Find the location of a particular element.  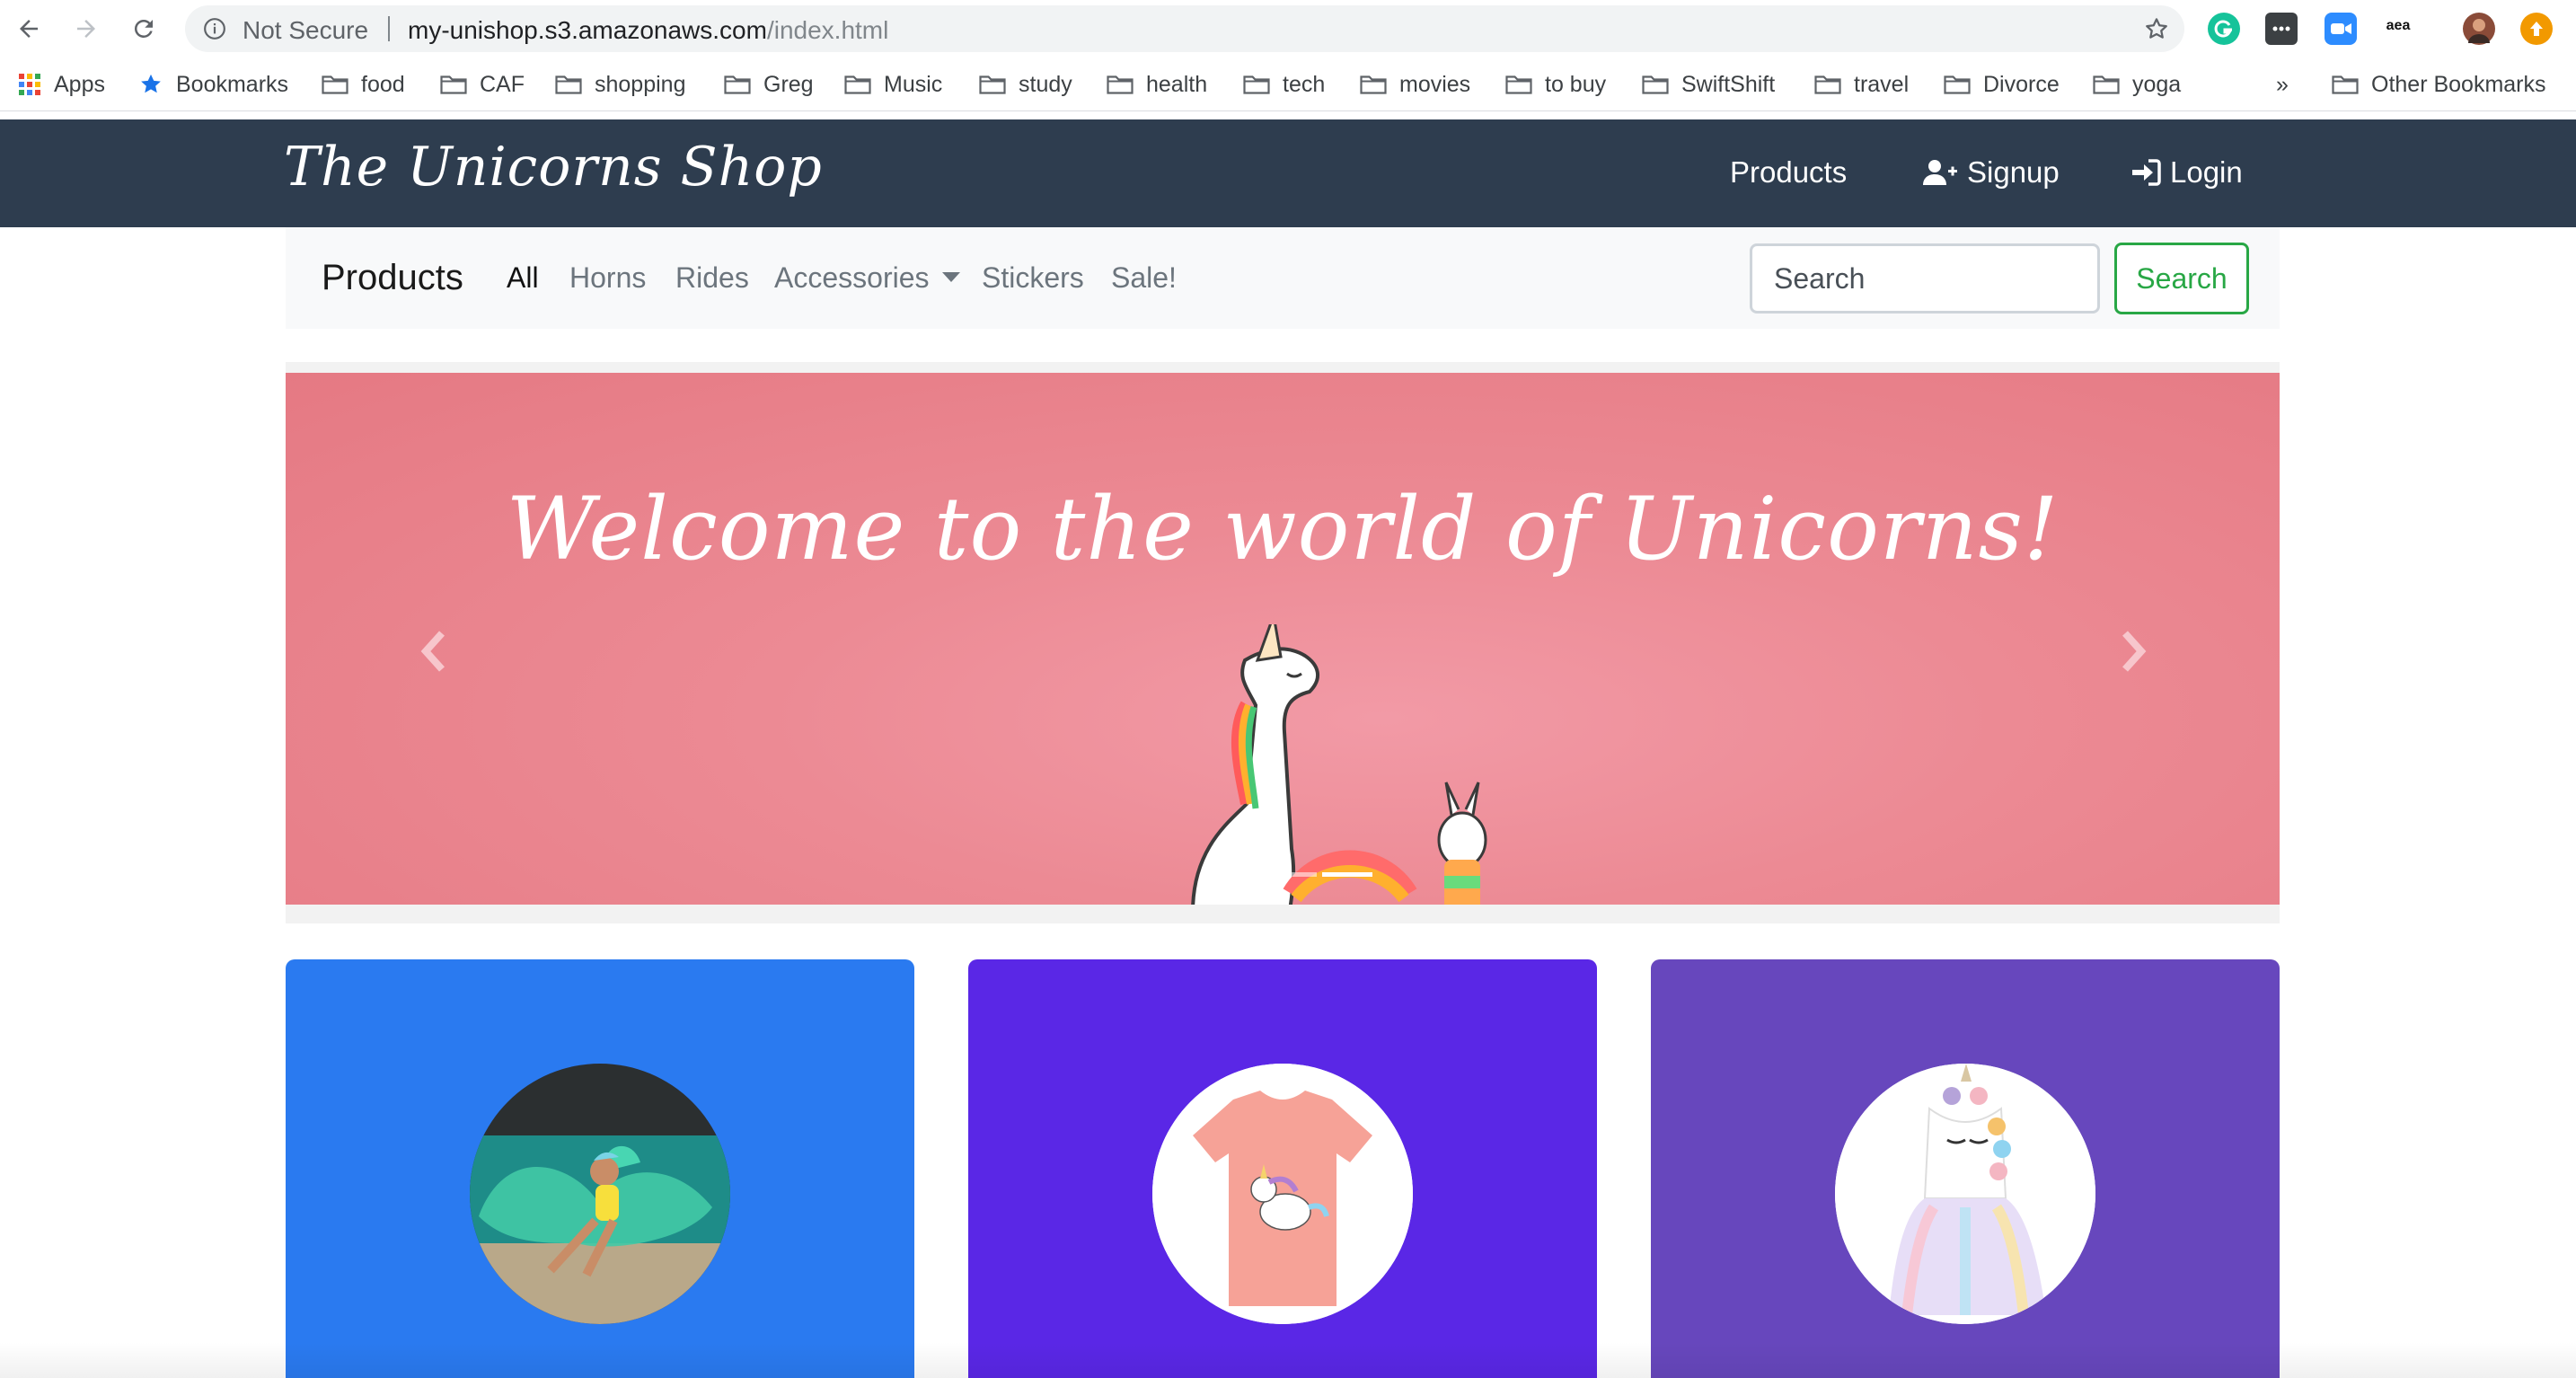

url-path: /index.html is located at coordinates (827, 30).